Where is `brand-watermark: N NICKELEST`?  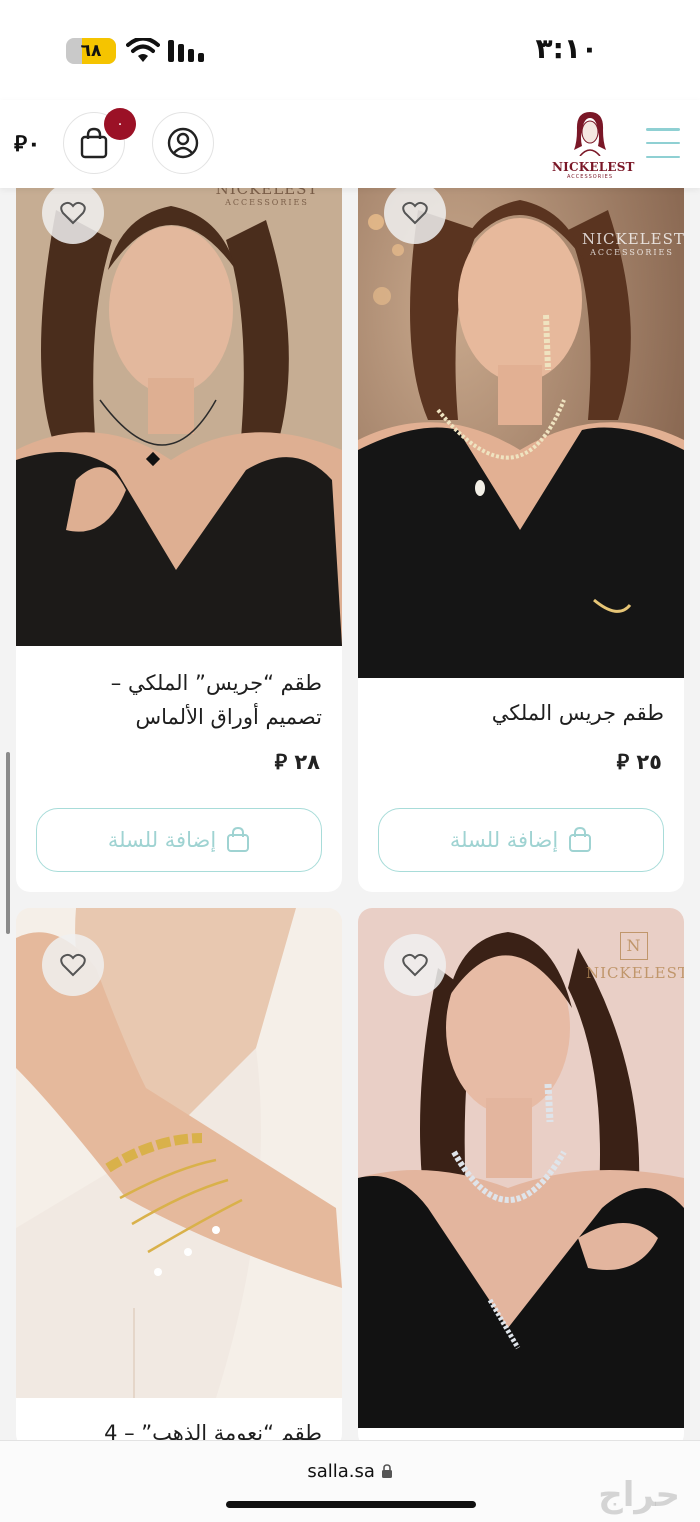
brand-watermark: N NICKELEST is located at coordinates (635, 957).